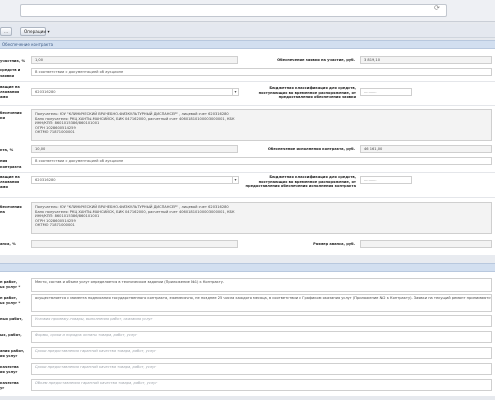 The height and width of the screenshot is (400, 495). Describe the element at coordinates (426, 149) in the screenshot. I see `exec-amount-field: 46 161,00` at that location.